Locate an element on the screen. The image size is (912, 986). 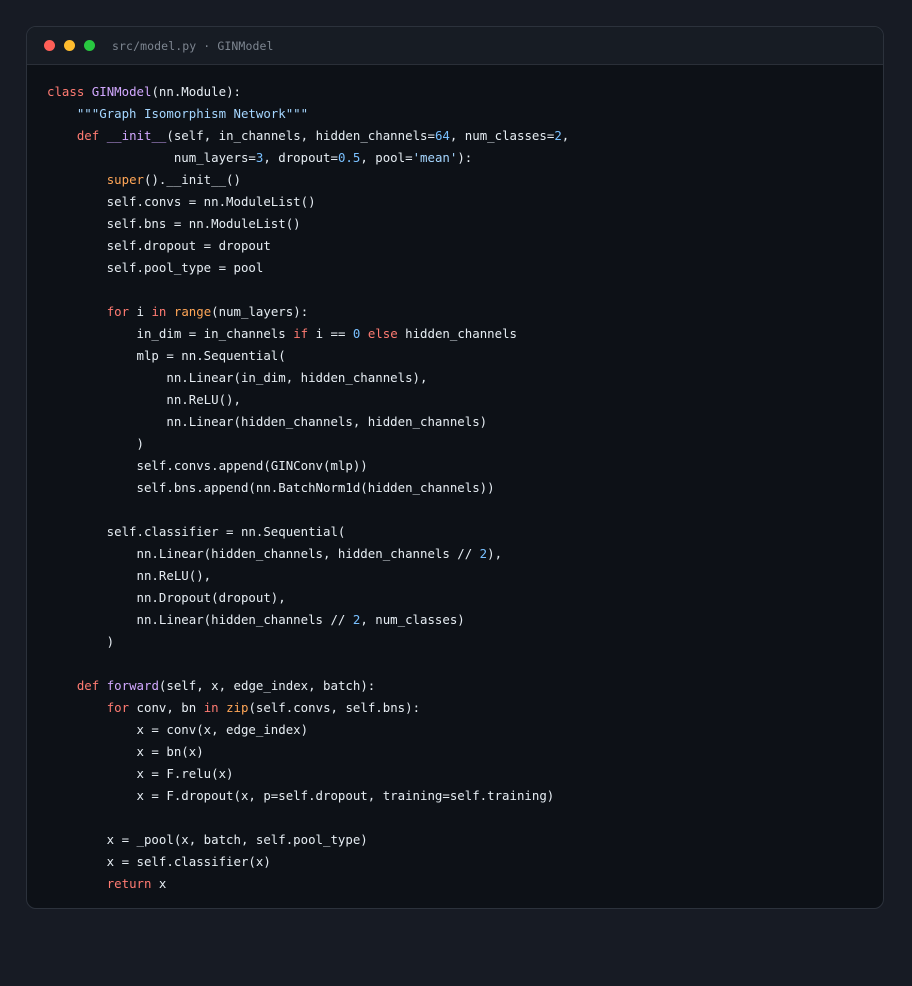
code-line: nn.Linear(in_dim, hidden_channels), is located at coordinates (308, 378).